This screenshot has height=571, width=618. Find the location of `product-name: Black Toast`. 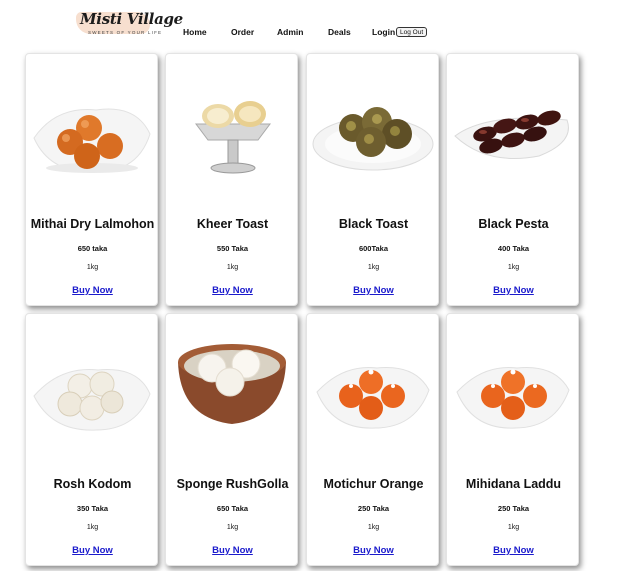

product-name: Black Toast is located at coordinates (373, 224).